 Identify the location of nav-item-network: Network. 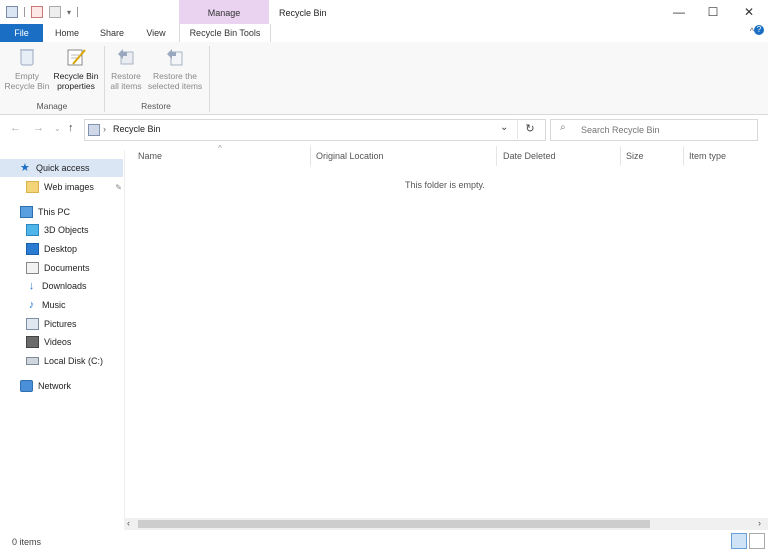
(45, 386).